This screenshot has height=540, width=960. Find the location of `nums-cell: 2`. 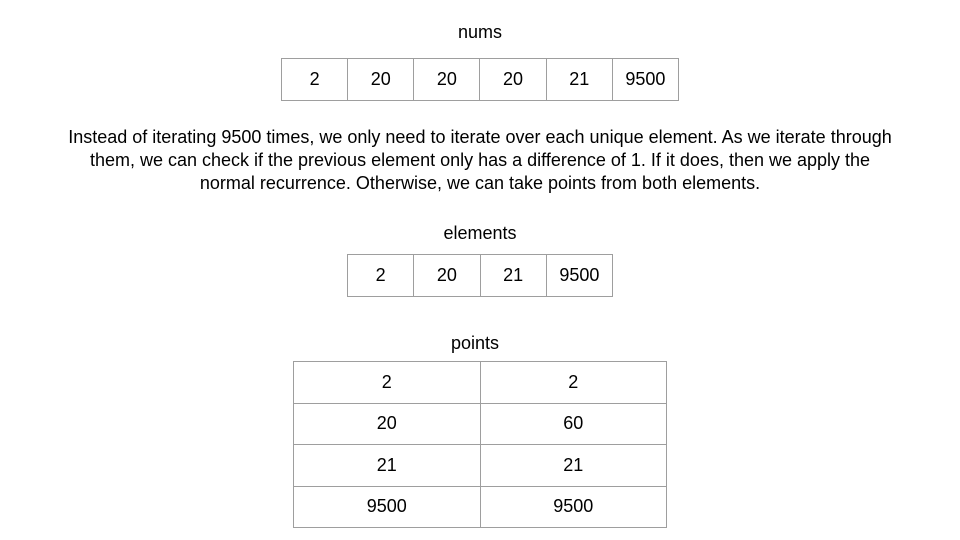

nums-cell: 2 is located at coordinates (314, 79).